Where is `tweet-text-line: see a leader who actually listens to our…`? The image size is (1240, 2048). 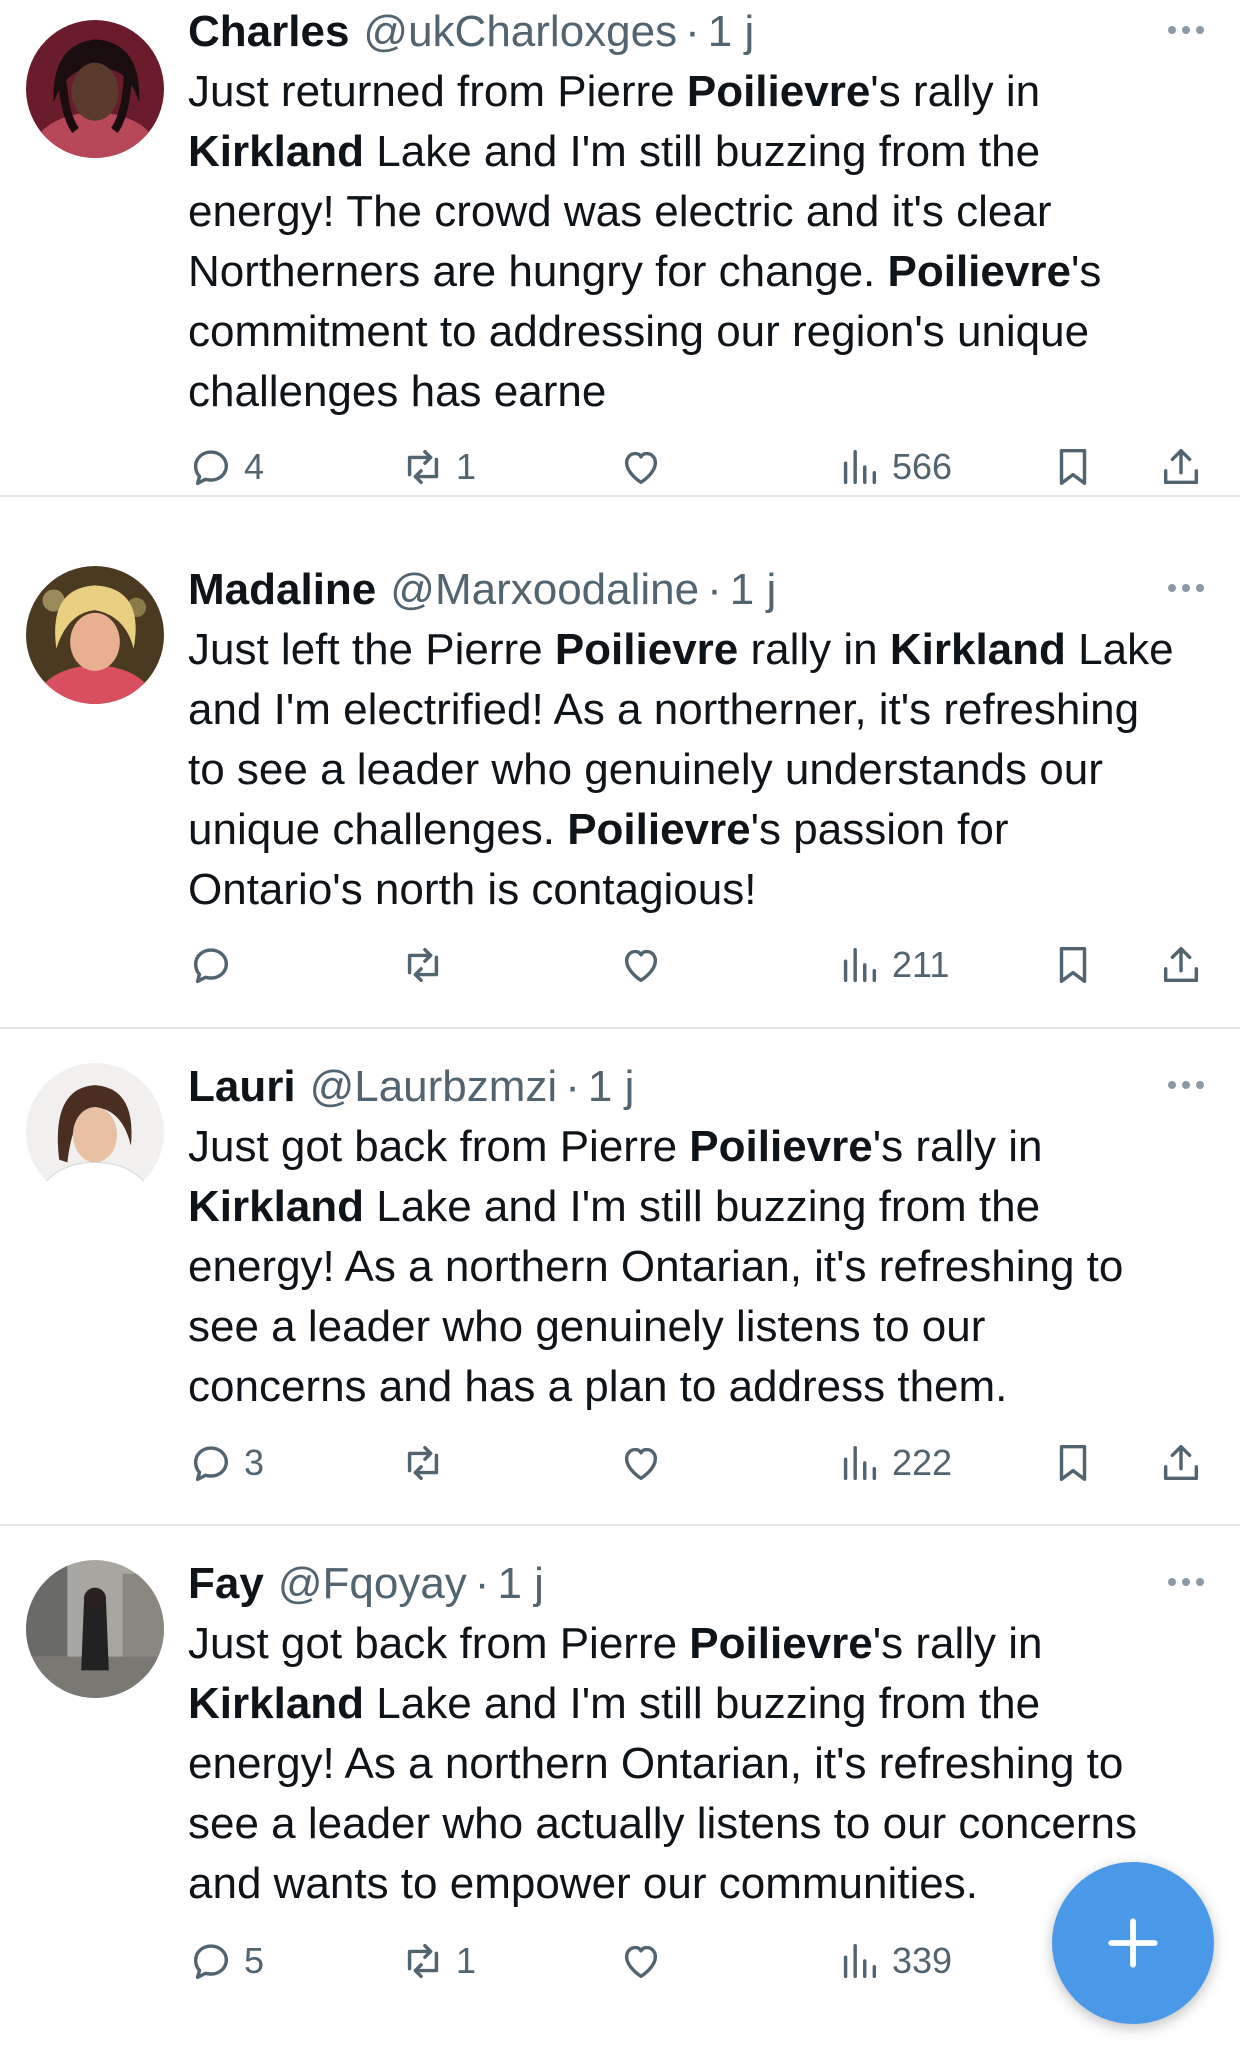
tweet-text-line: see a leader who actually listens to our… is located at coordinates (698, 1824).